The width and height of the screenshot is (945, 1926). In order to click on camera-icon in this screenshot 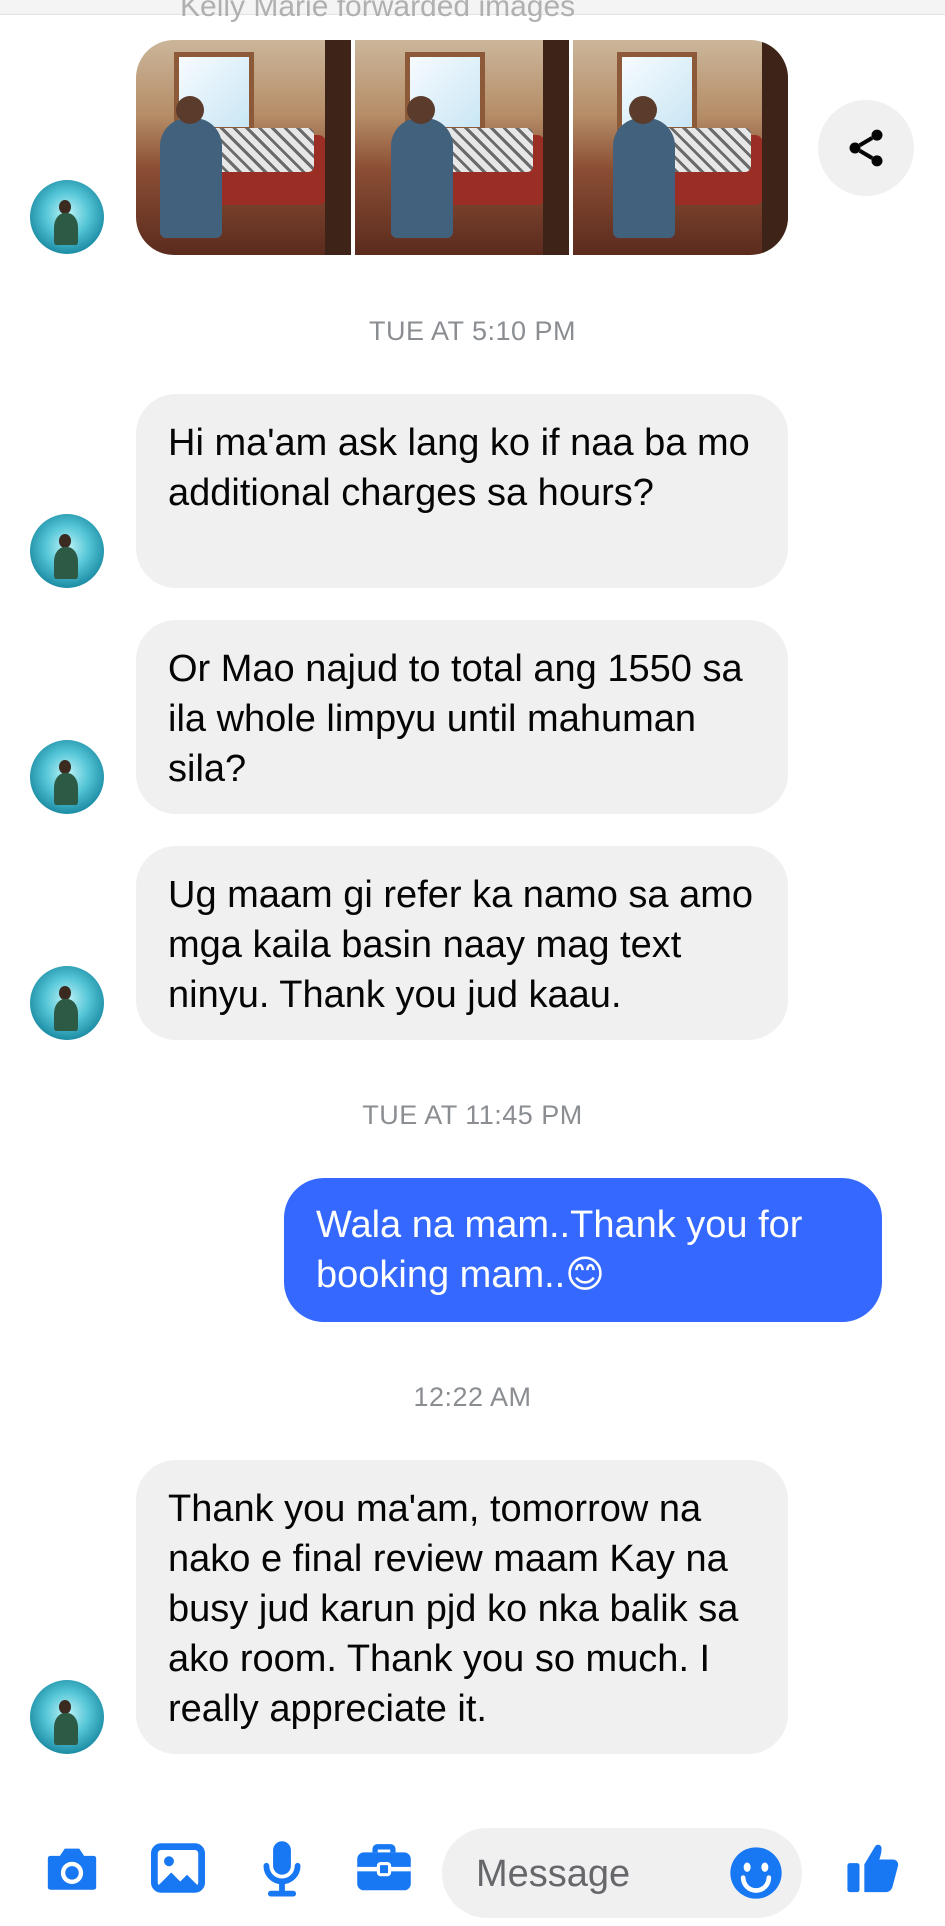, I will do `click(72, 1869)`.